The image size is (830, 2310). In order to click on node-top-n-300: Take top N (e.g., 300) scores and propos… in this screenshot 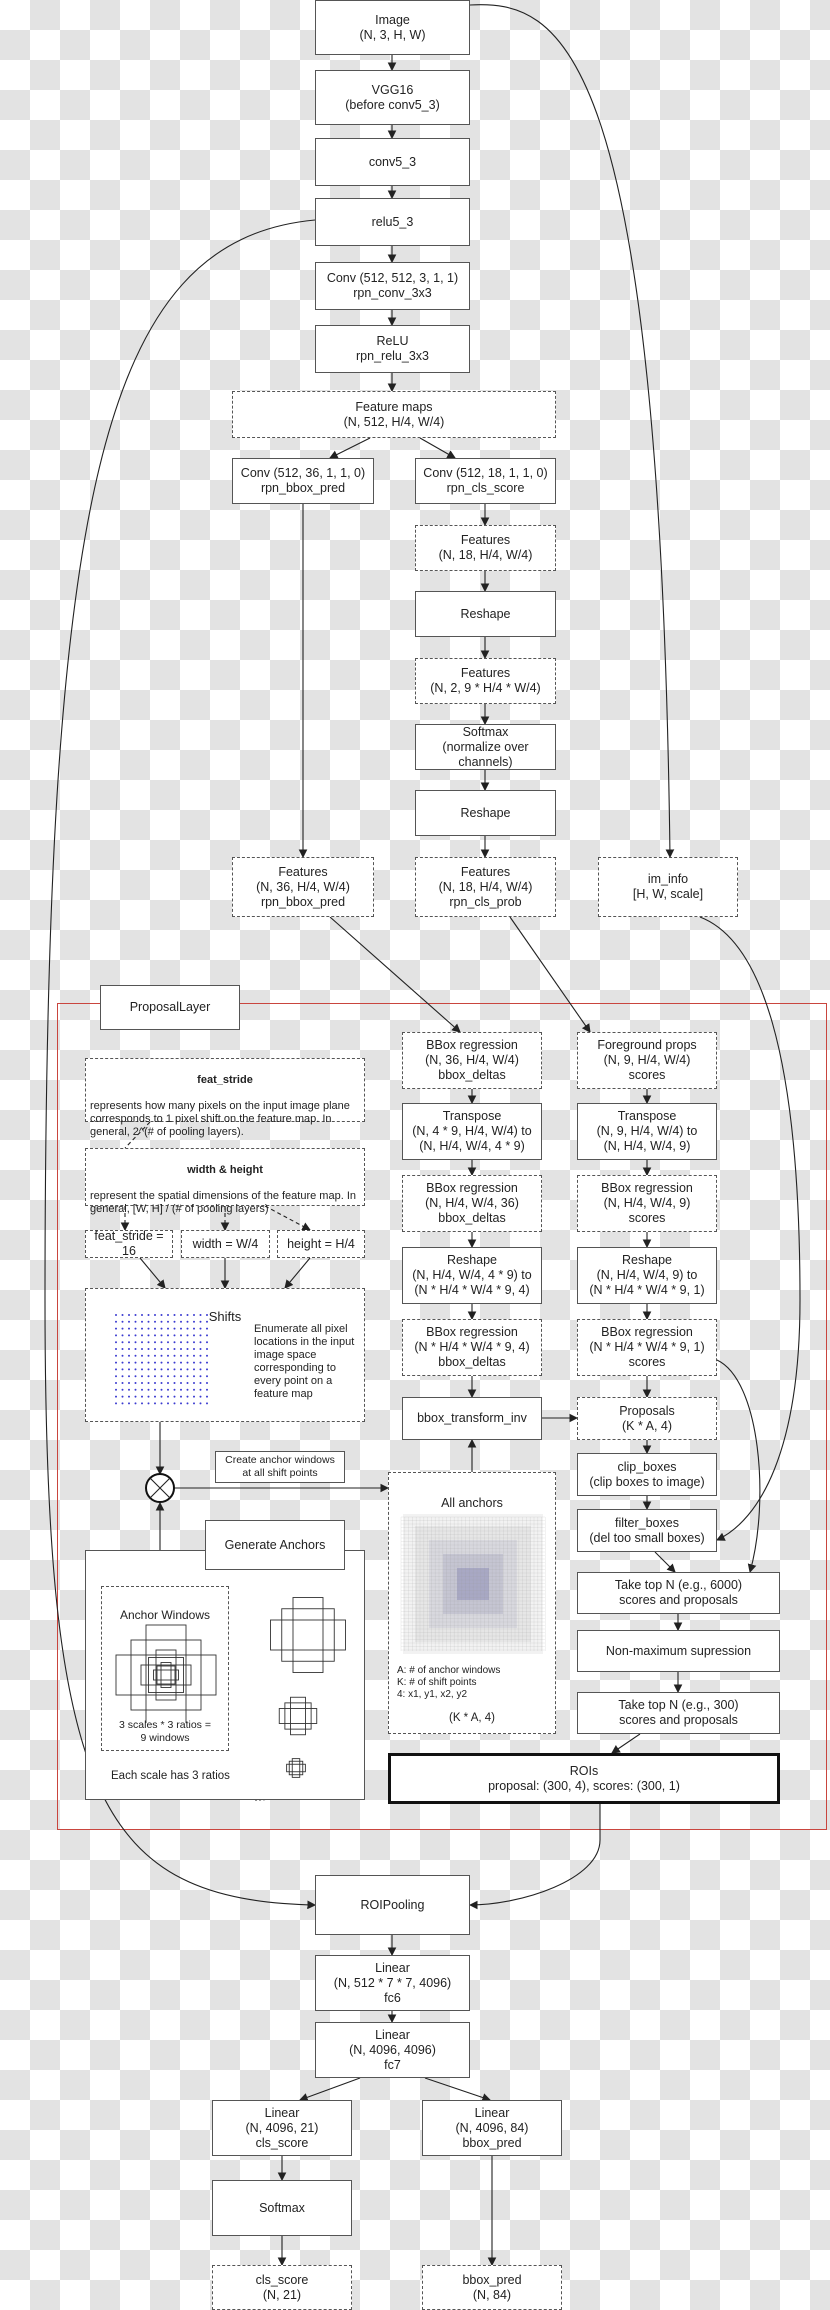, I will do `click(678, 1713)`.